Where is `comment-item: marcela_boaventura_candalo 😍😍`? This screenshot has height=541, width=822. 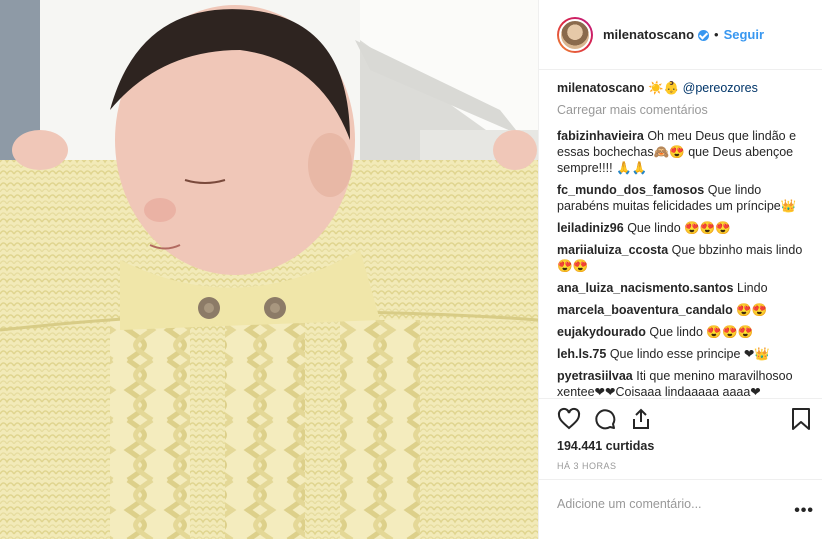
comment-item: marcela_boaventura_candalo 😍😍 is located at coordinates (684, 310).